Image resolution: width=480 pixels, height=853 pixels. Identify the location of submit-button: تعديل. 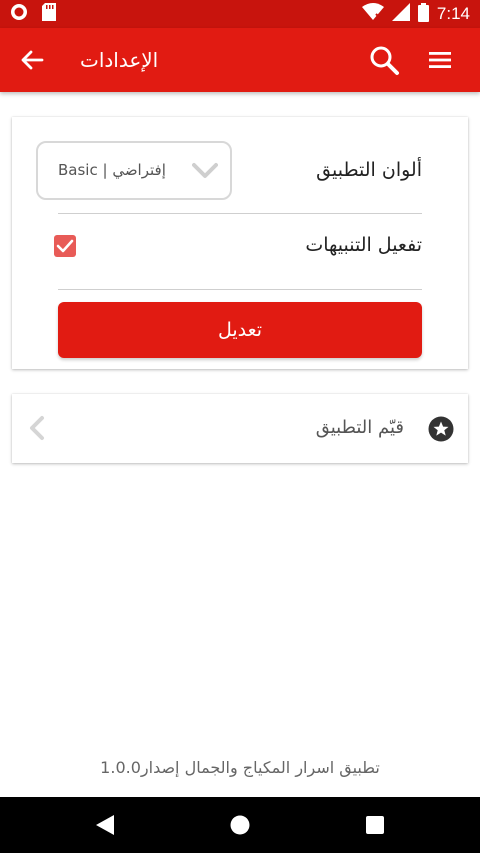
(240, 330).